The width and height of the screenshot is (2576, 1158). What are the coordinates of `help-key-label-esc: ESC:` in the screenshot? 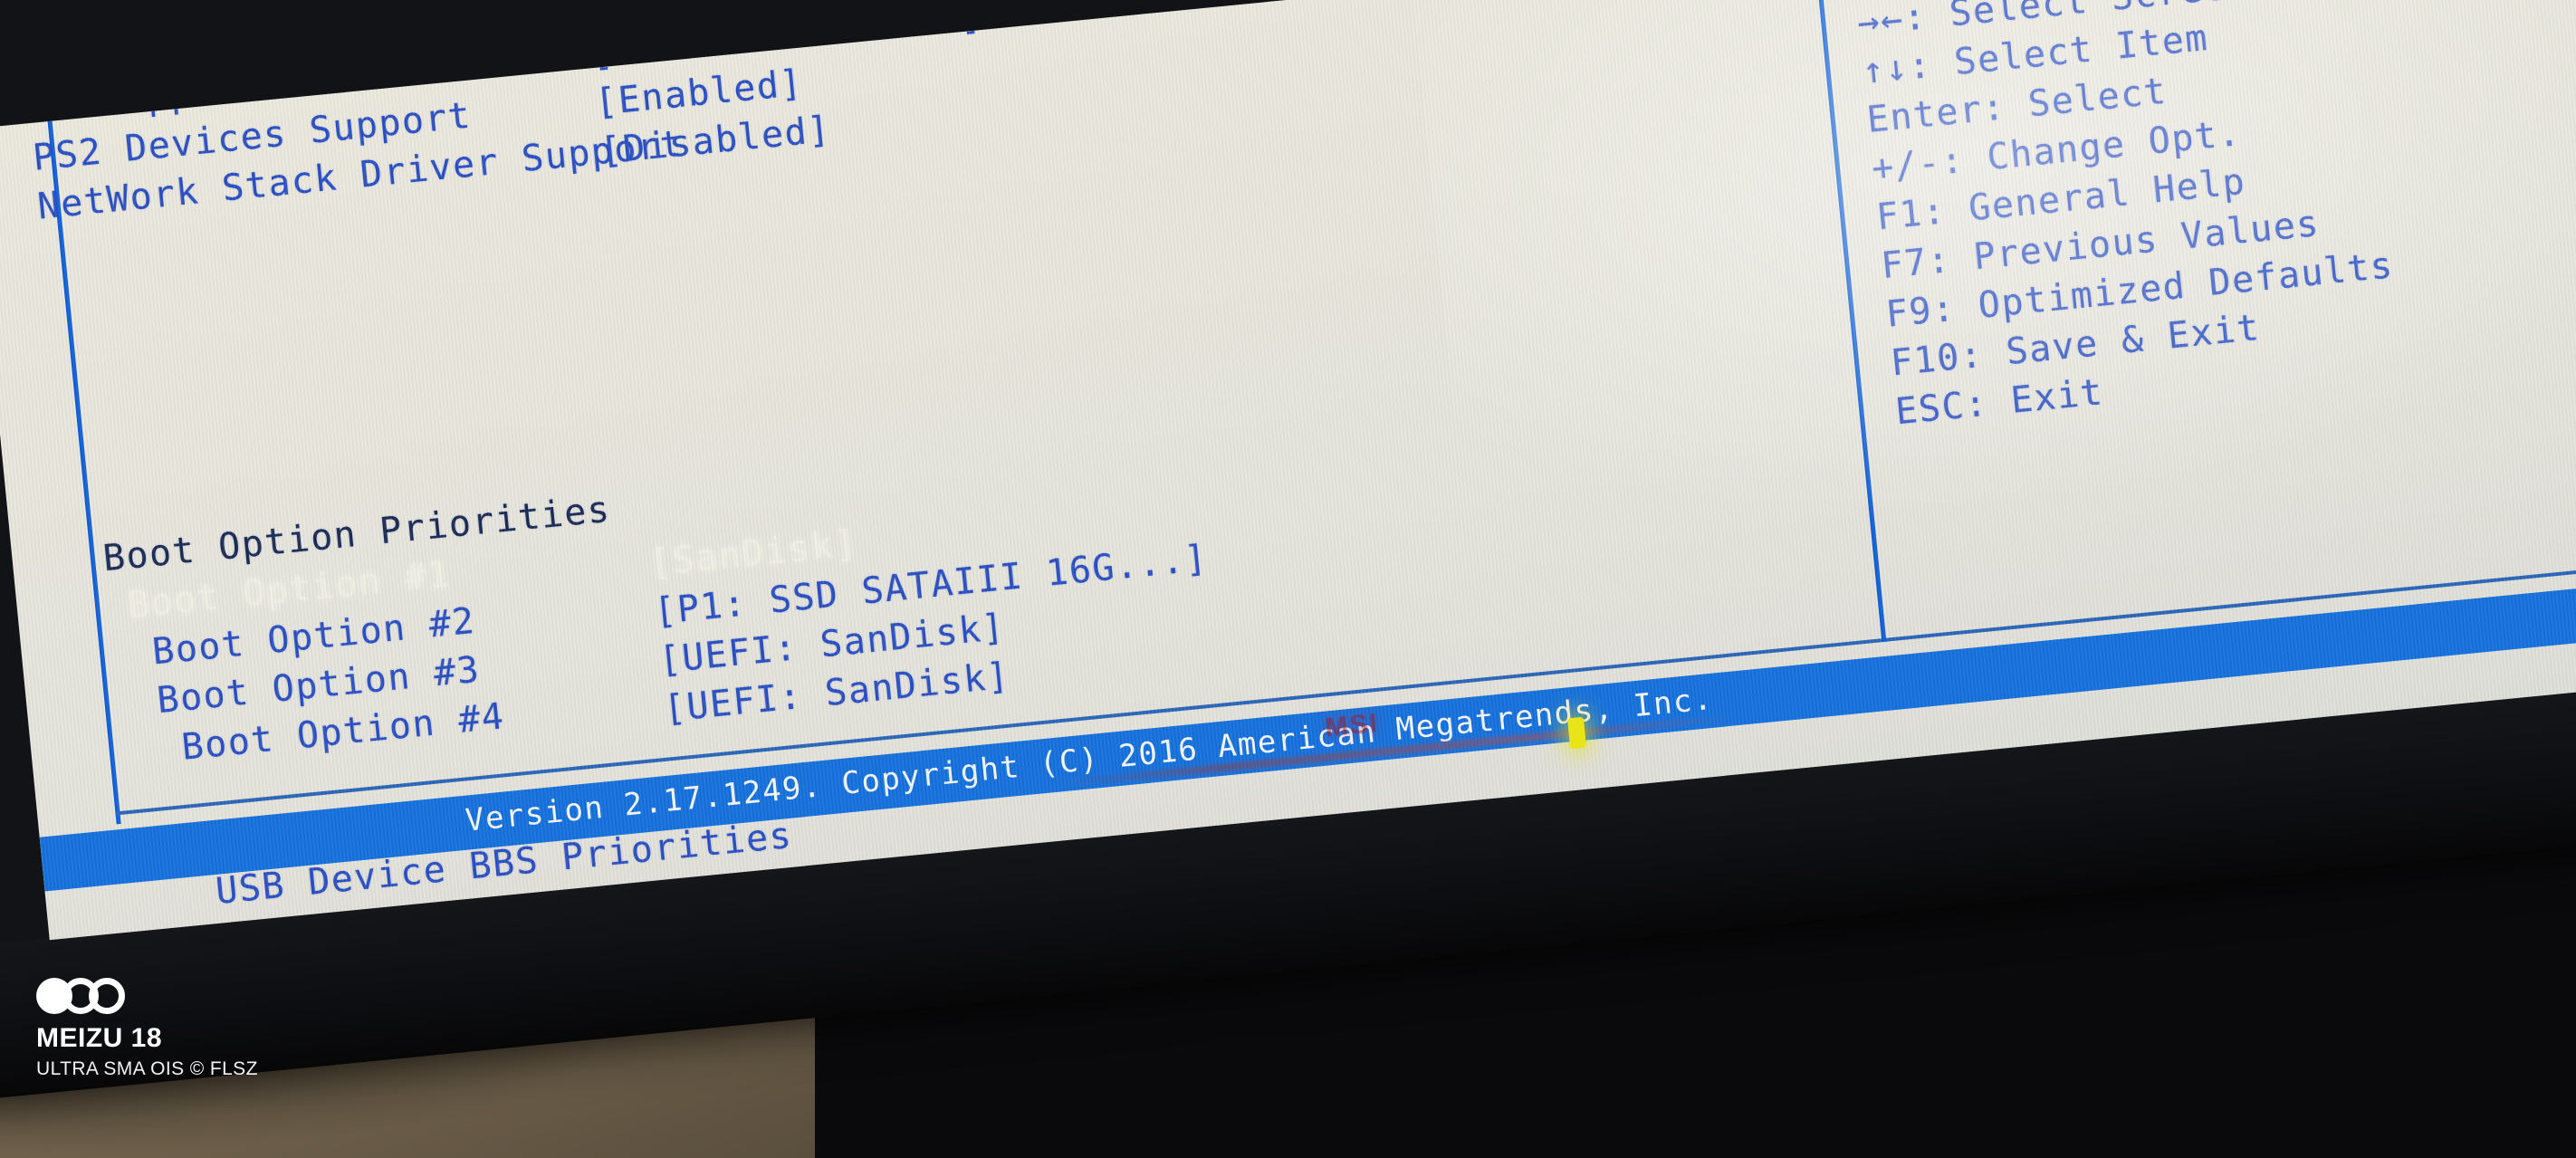 It's located at (1941, 408).